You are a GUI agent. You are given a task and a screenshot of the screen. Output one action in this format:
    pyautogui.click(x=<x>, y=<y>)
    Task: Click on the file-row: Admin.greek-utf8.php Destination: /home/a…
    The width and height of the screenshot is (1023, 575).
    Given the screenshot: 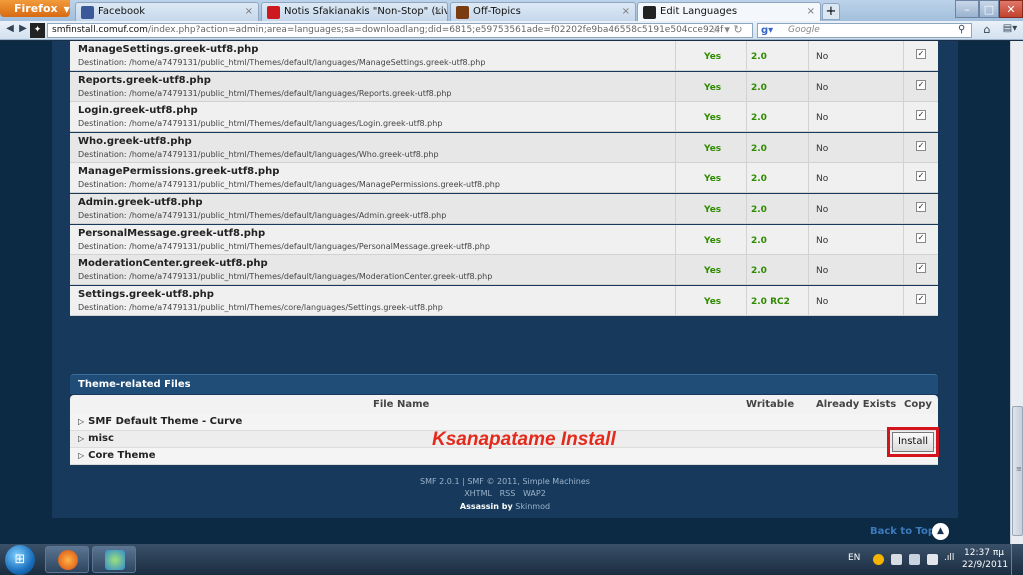 What is the action you would take?
    pyautogui.click(x=504, y=209)
    